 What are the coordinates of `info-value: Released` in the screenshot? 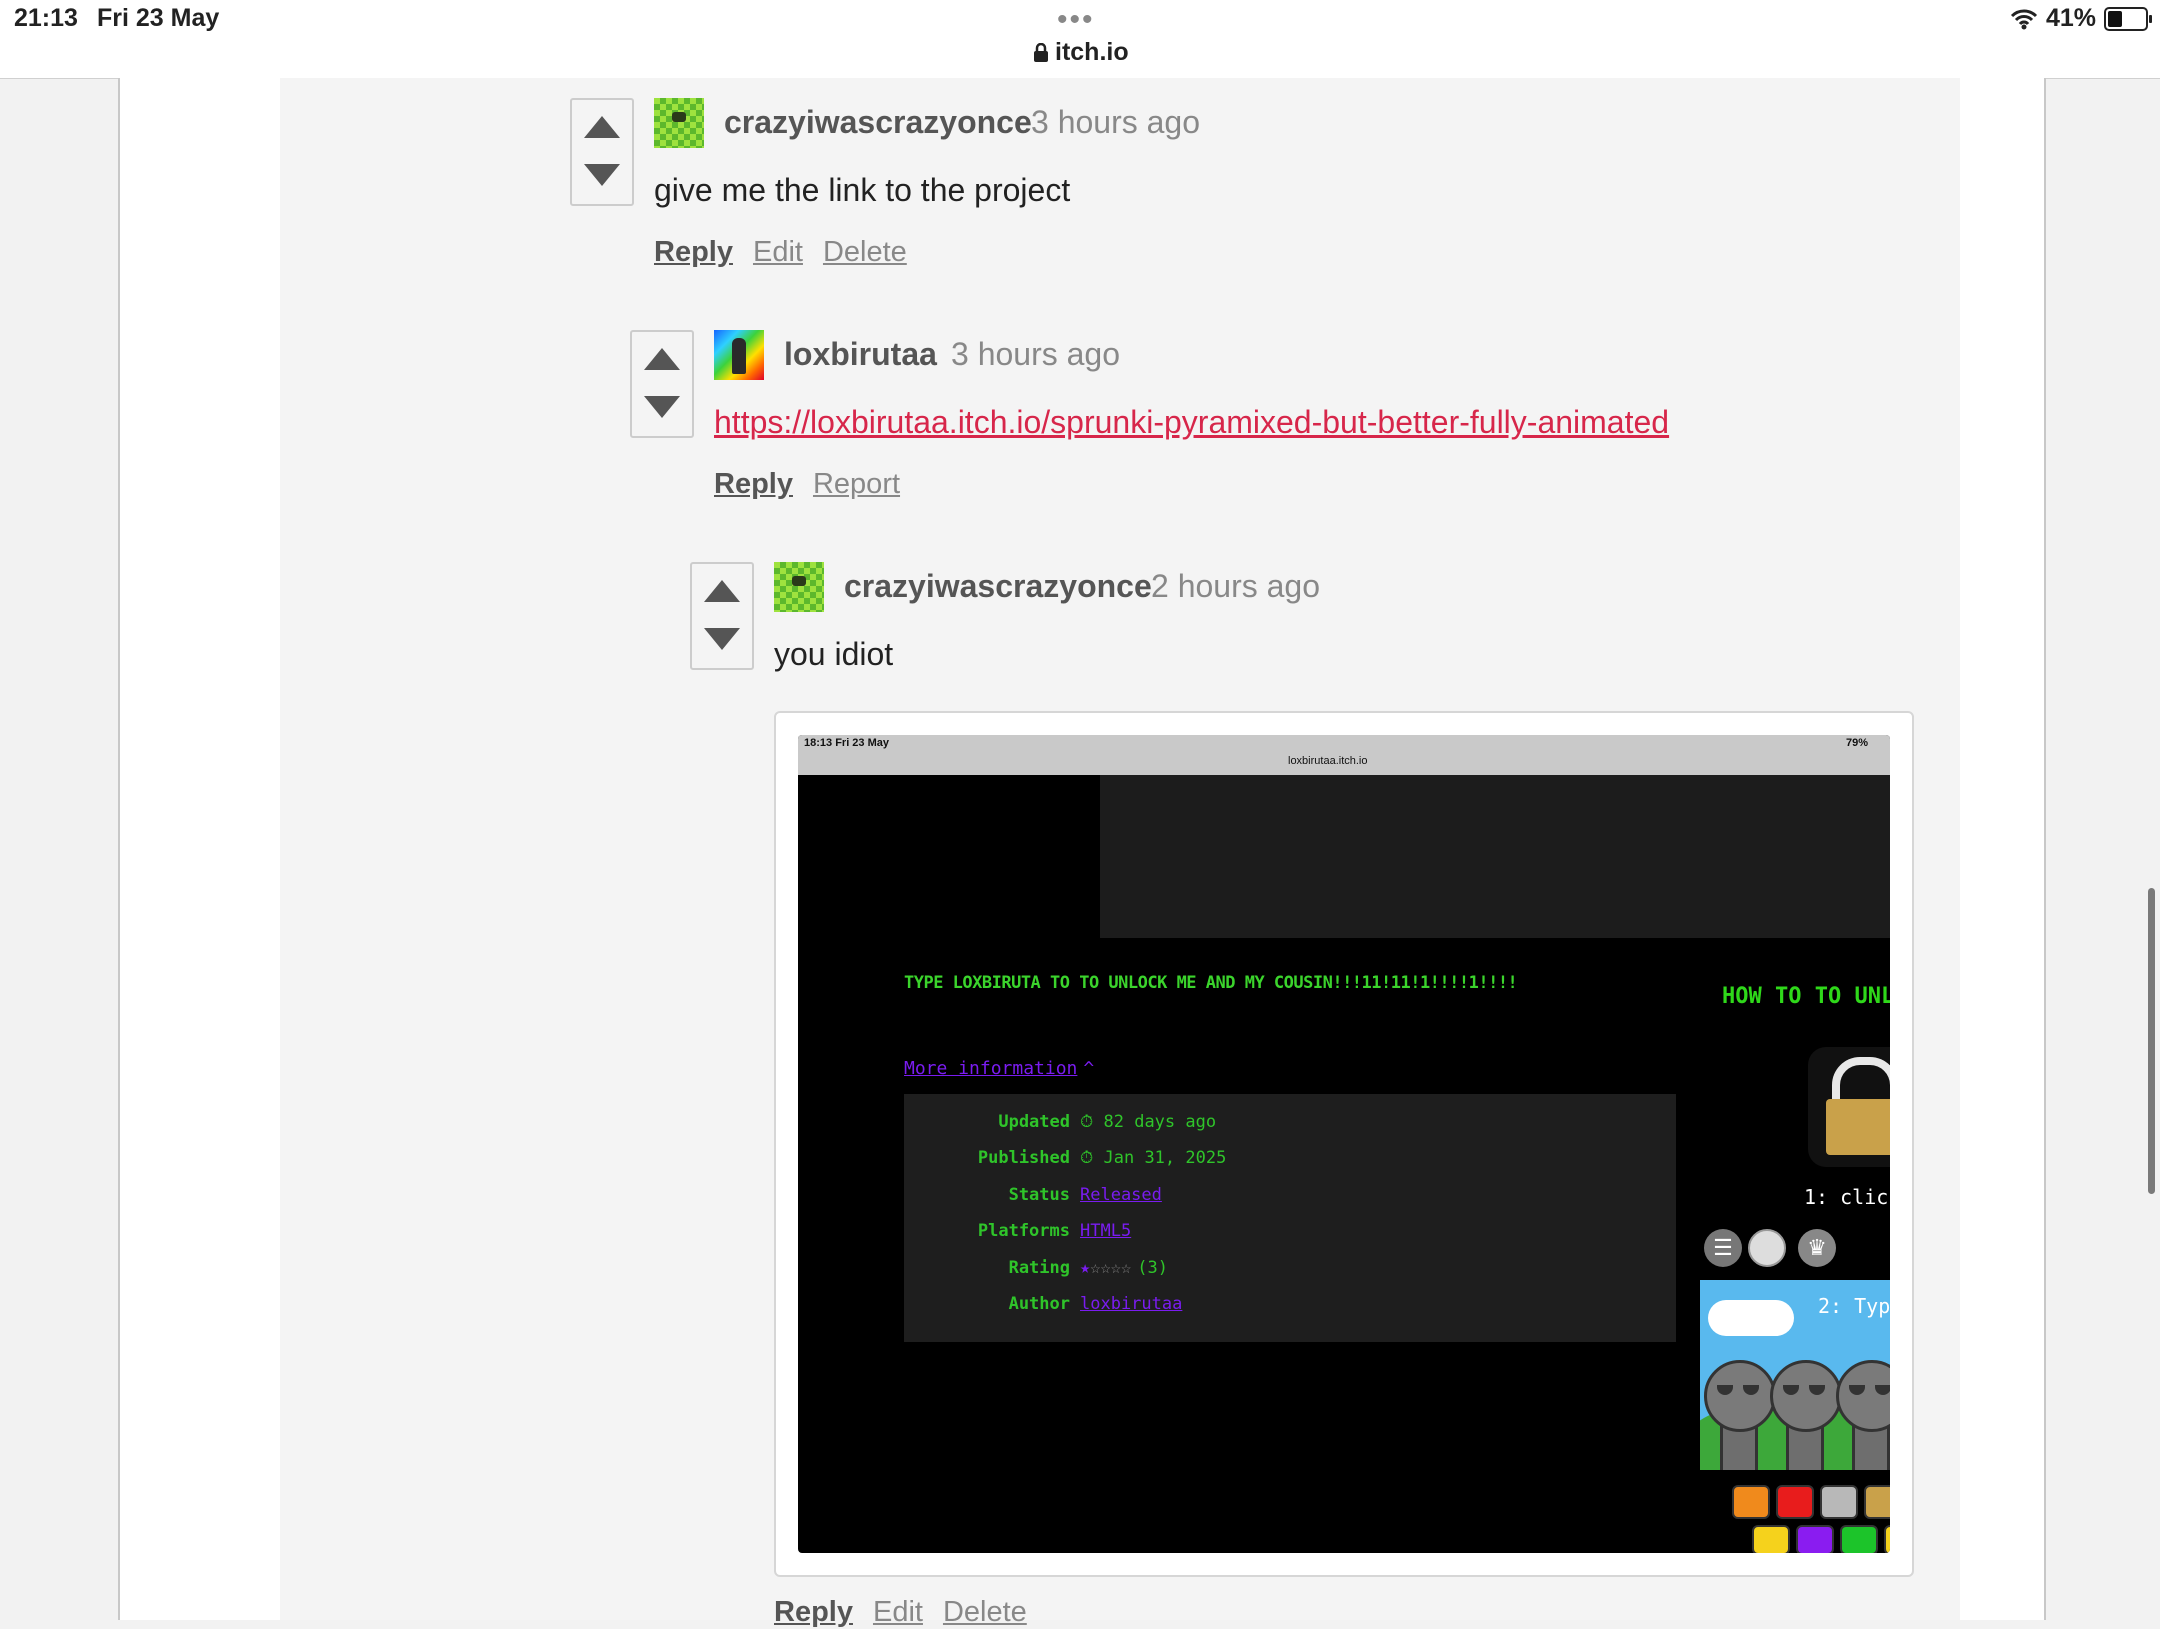 It's located at (1121, 1195).